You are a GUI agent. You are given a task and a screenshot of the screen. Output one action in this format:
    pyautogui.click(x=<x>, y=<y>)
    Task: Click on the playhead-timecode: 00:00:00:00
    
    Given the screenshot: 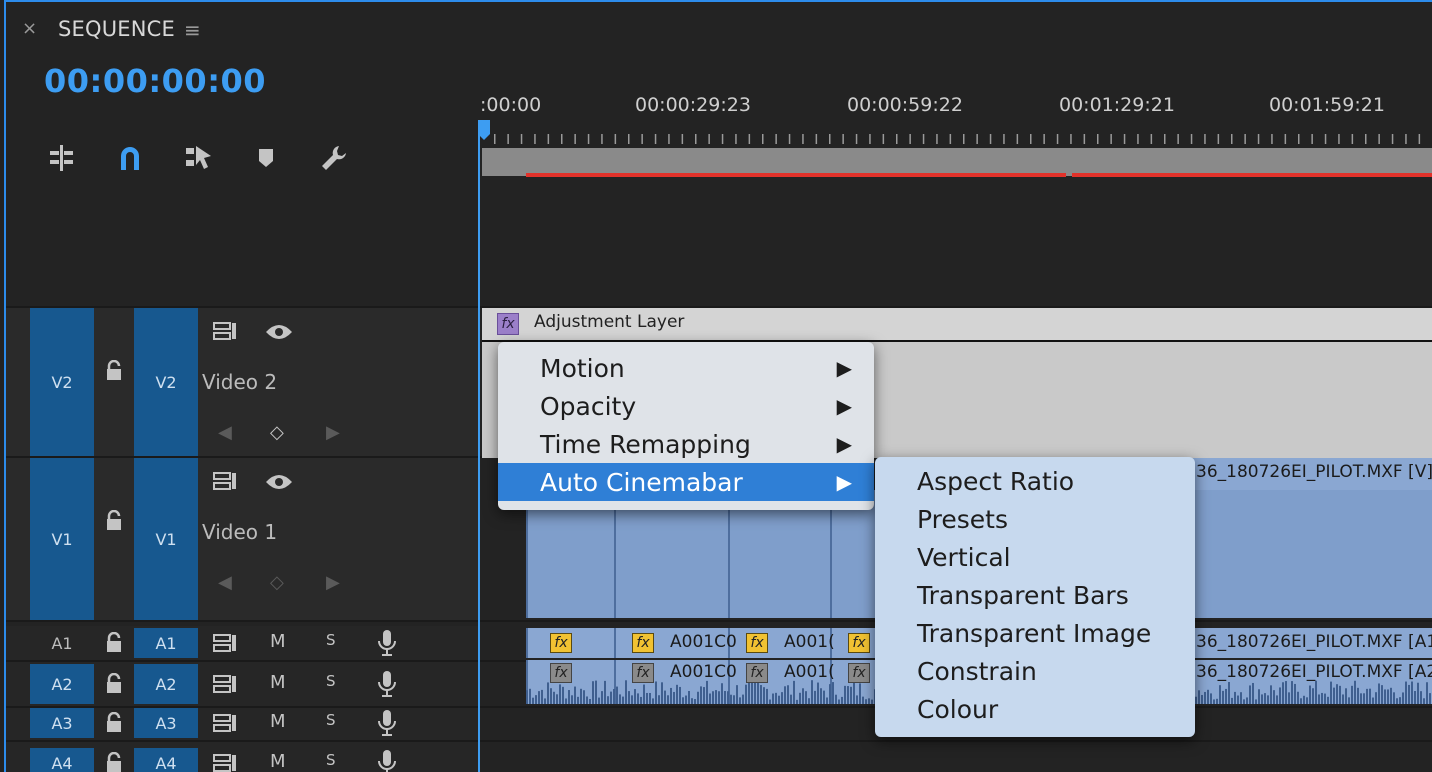 What is the action you would take?
    pyautogui.click(x=155, y=81)
    